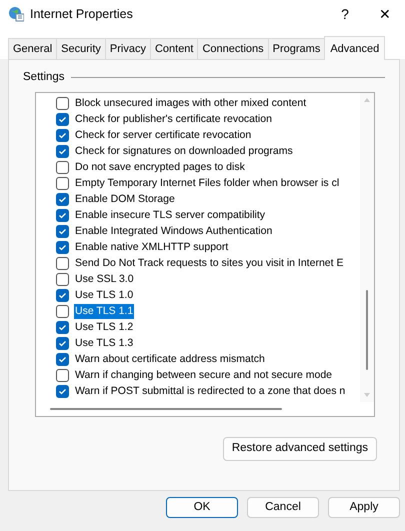  I want to click on help-button: ?, so click(345, 14).